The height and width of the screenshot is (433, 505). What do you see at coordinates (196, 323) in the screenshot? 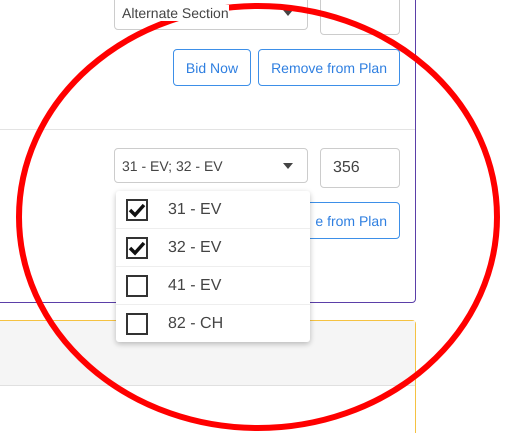
I see `option-label: 82 - CH` at bounding box center [196, 323].